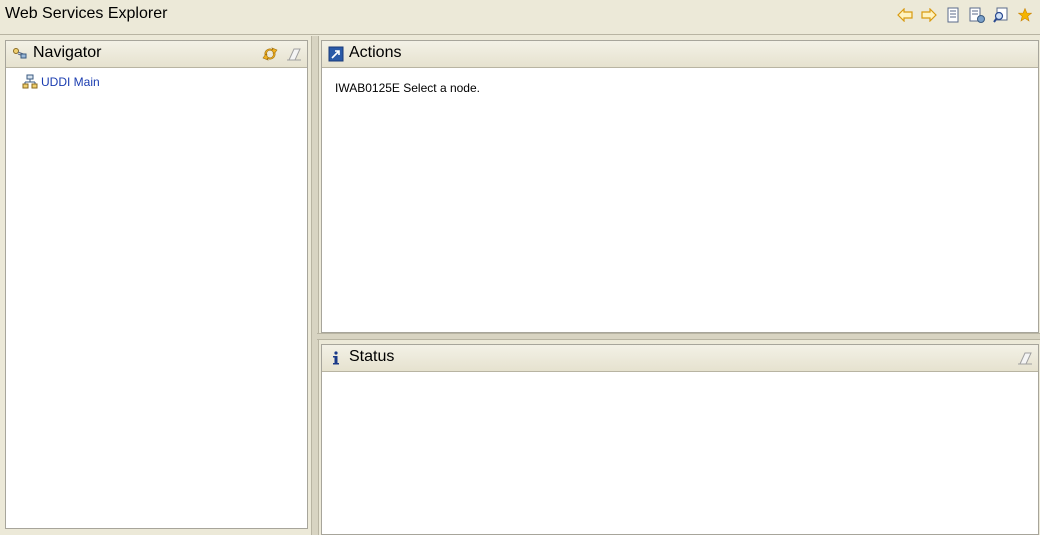  What do you see at coordinates (30, 81) in the screenshot?
I see `registry-icon` at bounding box center [30, 81].